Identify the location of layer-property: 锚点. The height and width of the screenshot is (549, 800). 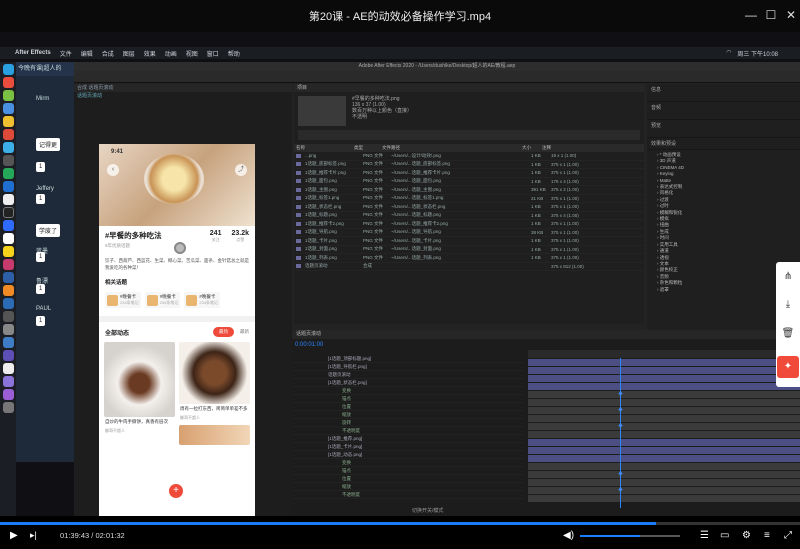
(408, 471).